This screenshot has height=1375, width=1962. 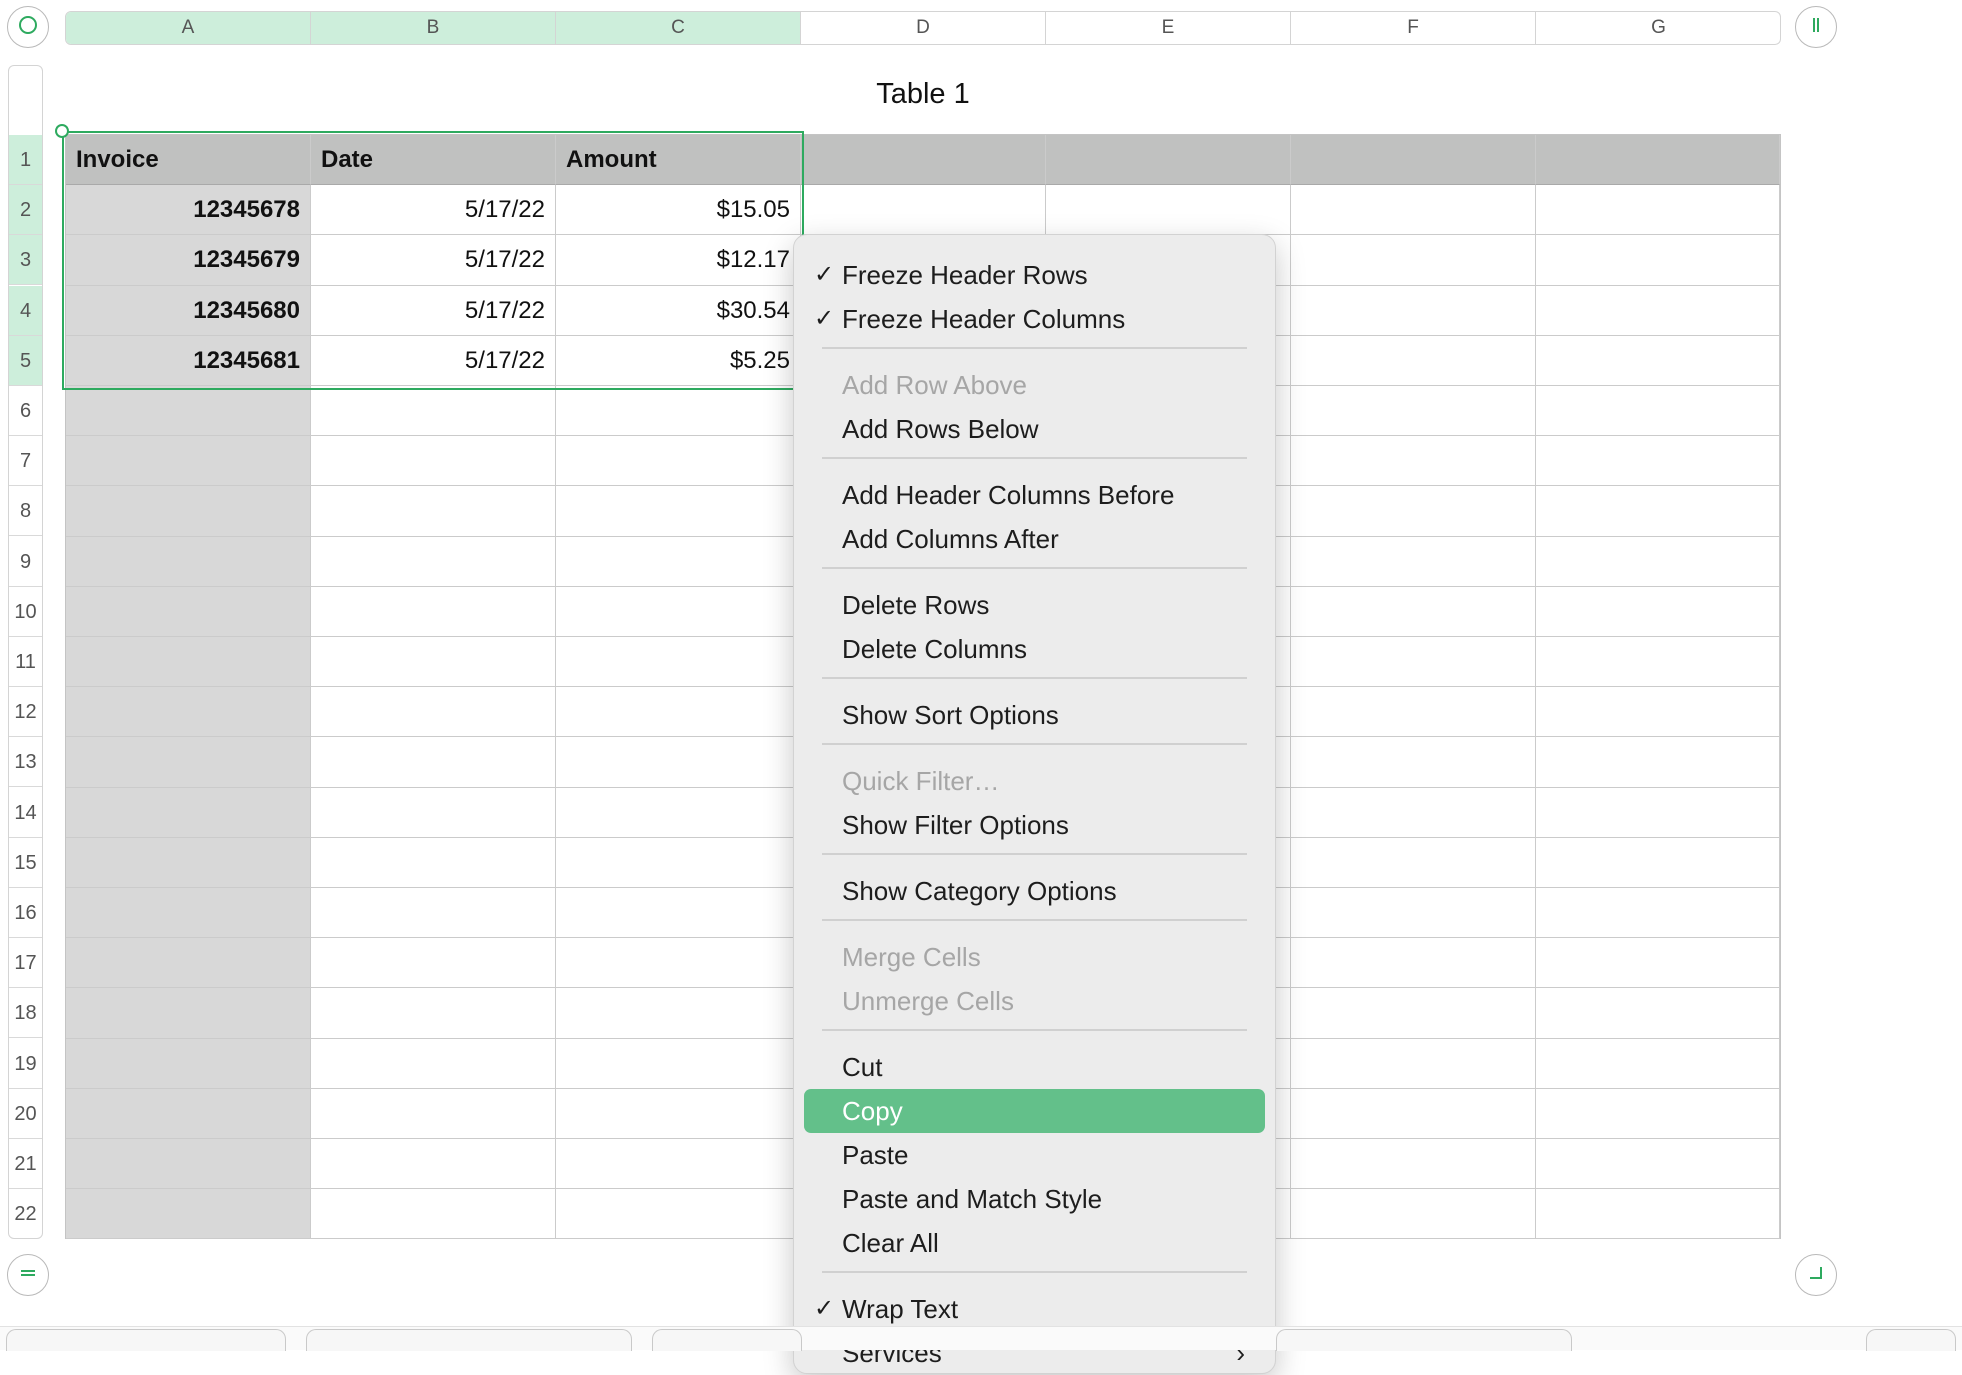 I want to click on resize-table-handle, so click(x=1816, y=1275).